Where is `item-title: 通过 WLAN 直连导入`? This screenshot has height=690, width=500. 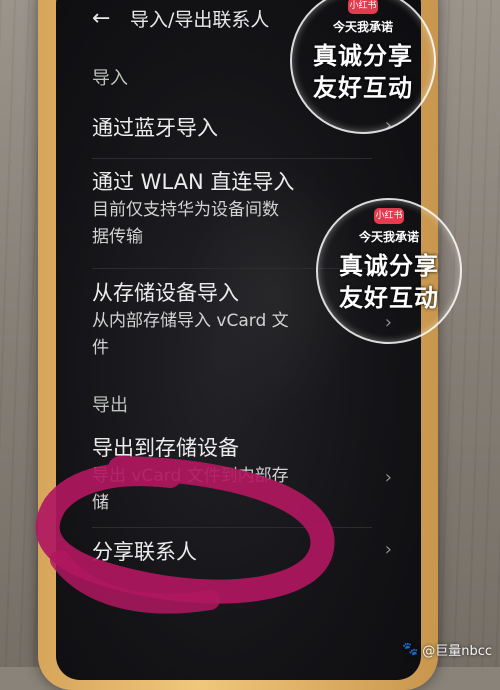 item-title: 通过 WLAN 直连导入 is located at coordinates (193, 182).